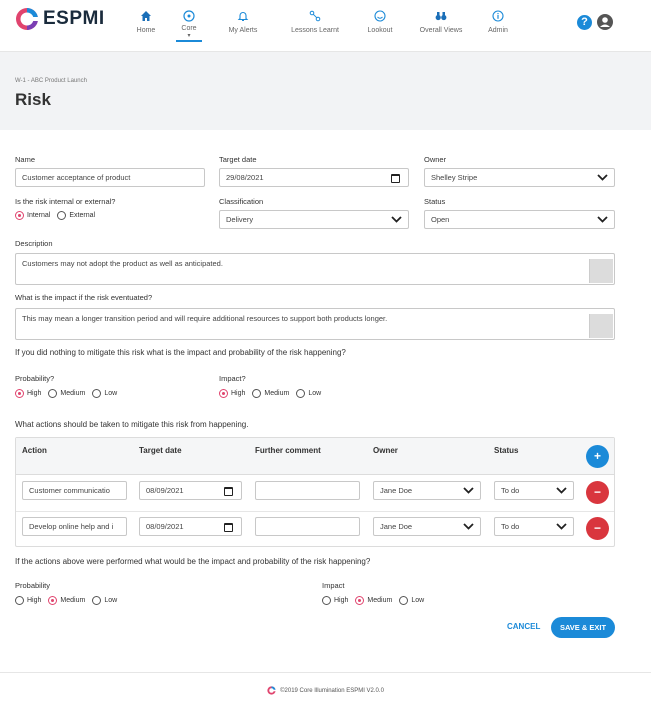 This screenshot has height=705, width=651. What do you see at coordinates (272, 690) in the screenshot?
I see `espmi-logo-icon` at bounding box center [272, 690].